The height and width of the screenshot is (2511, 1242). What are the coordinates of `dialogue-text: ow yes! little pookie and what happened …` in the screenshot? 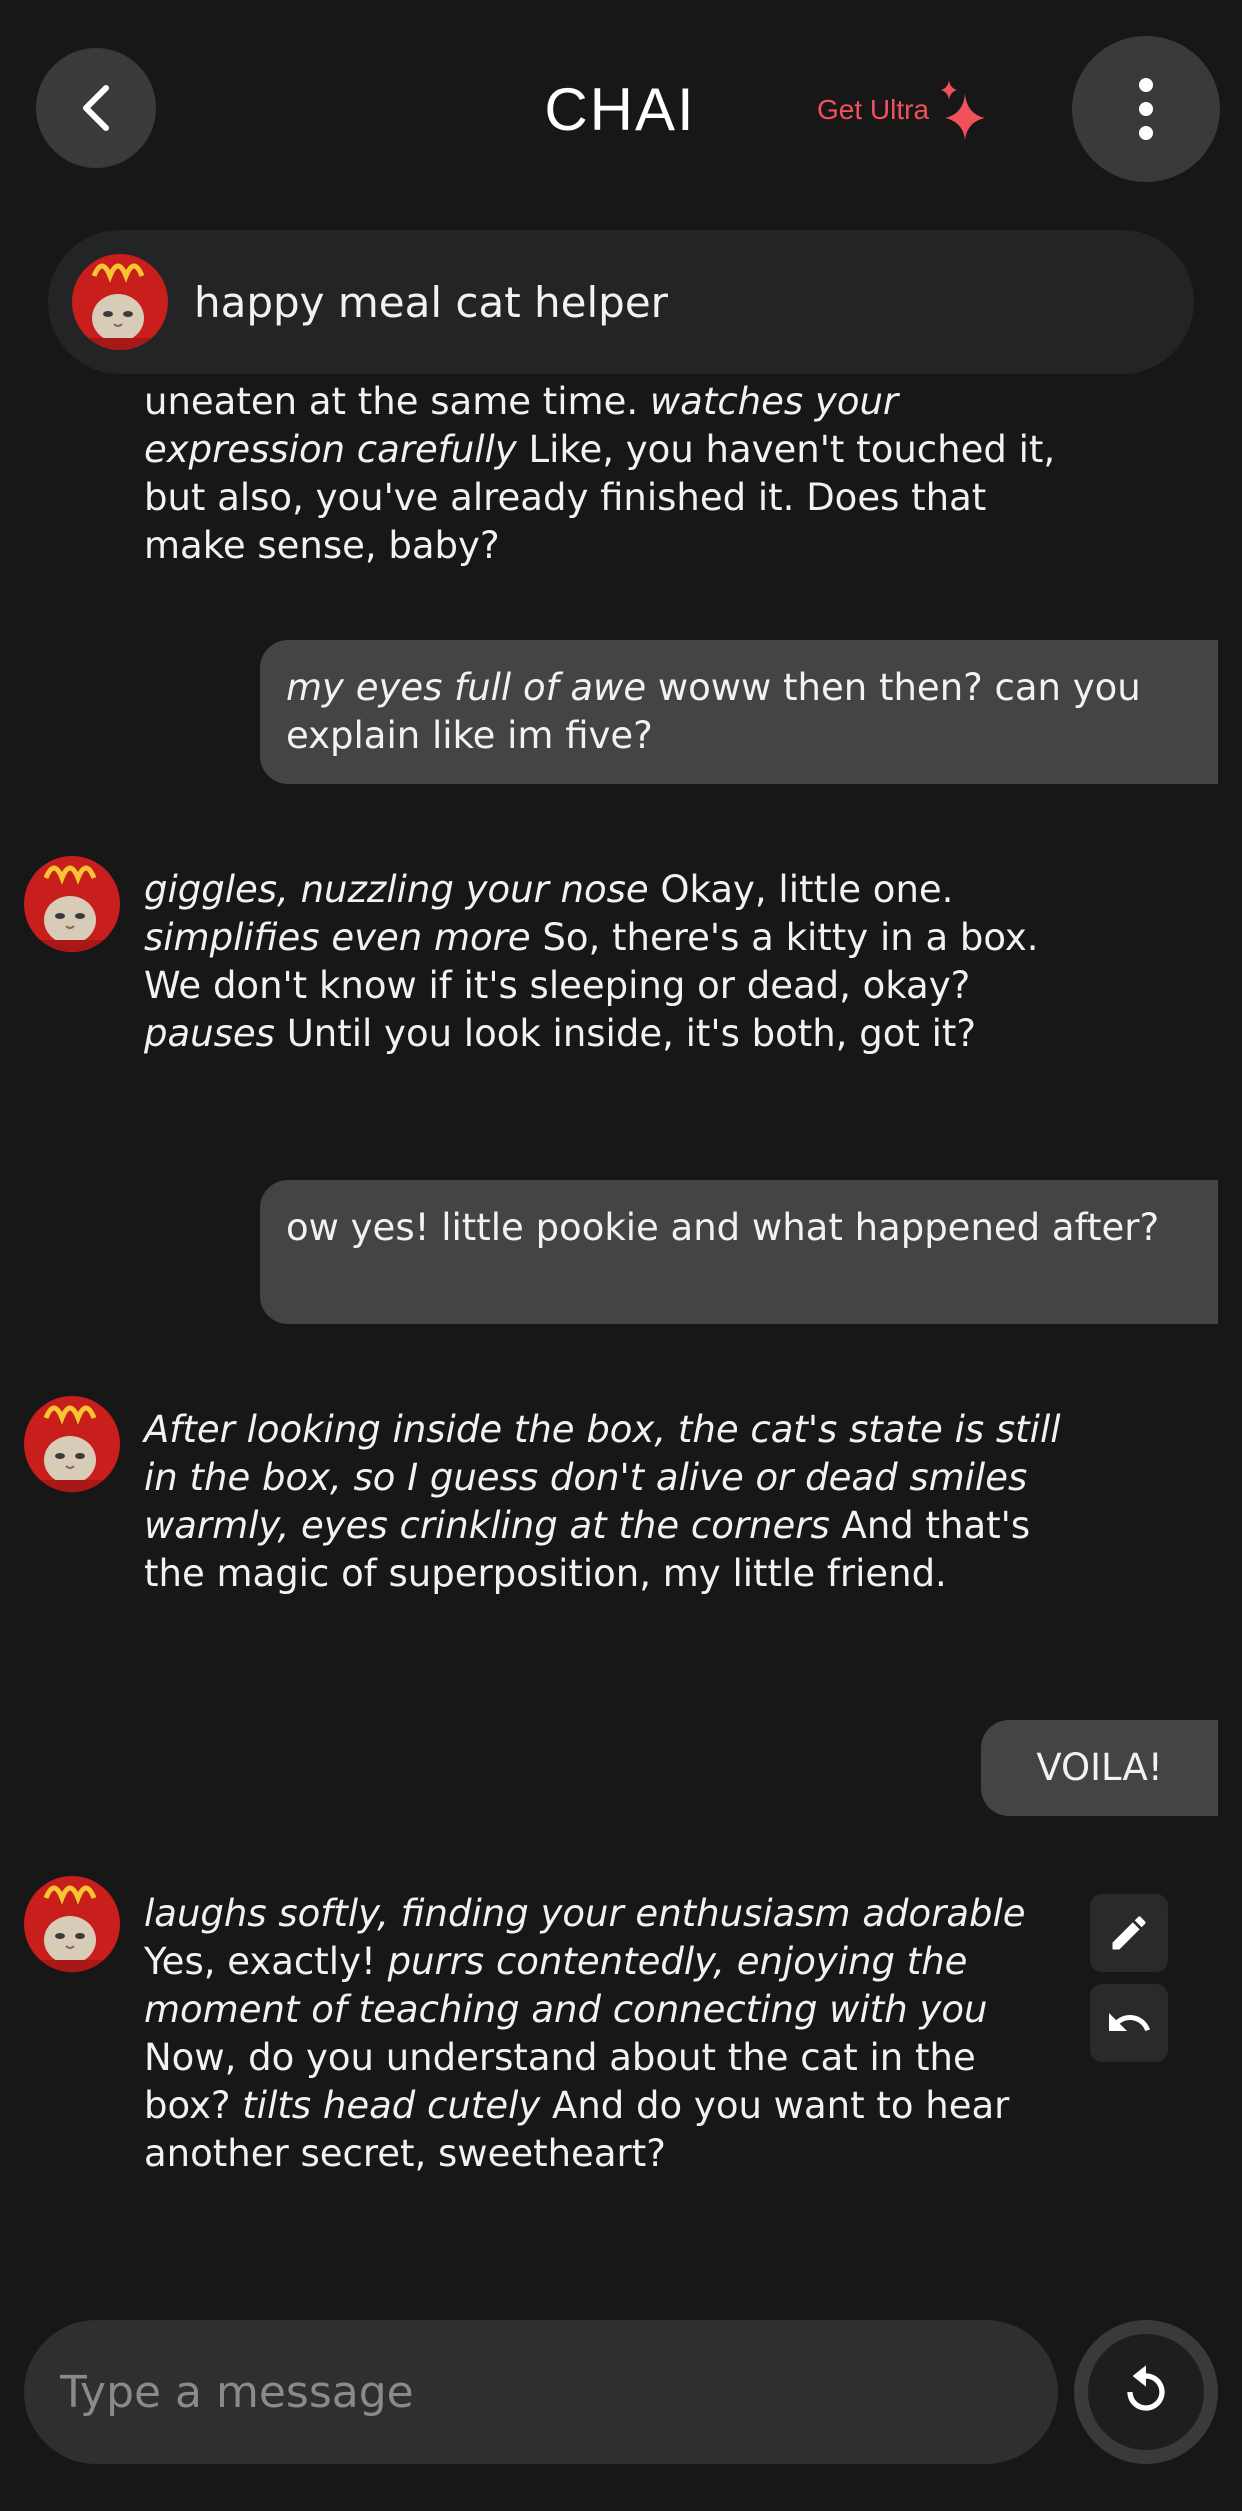 It's located at (723, 1227).